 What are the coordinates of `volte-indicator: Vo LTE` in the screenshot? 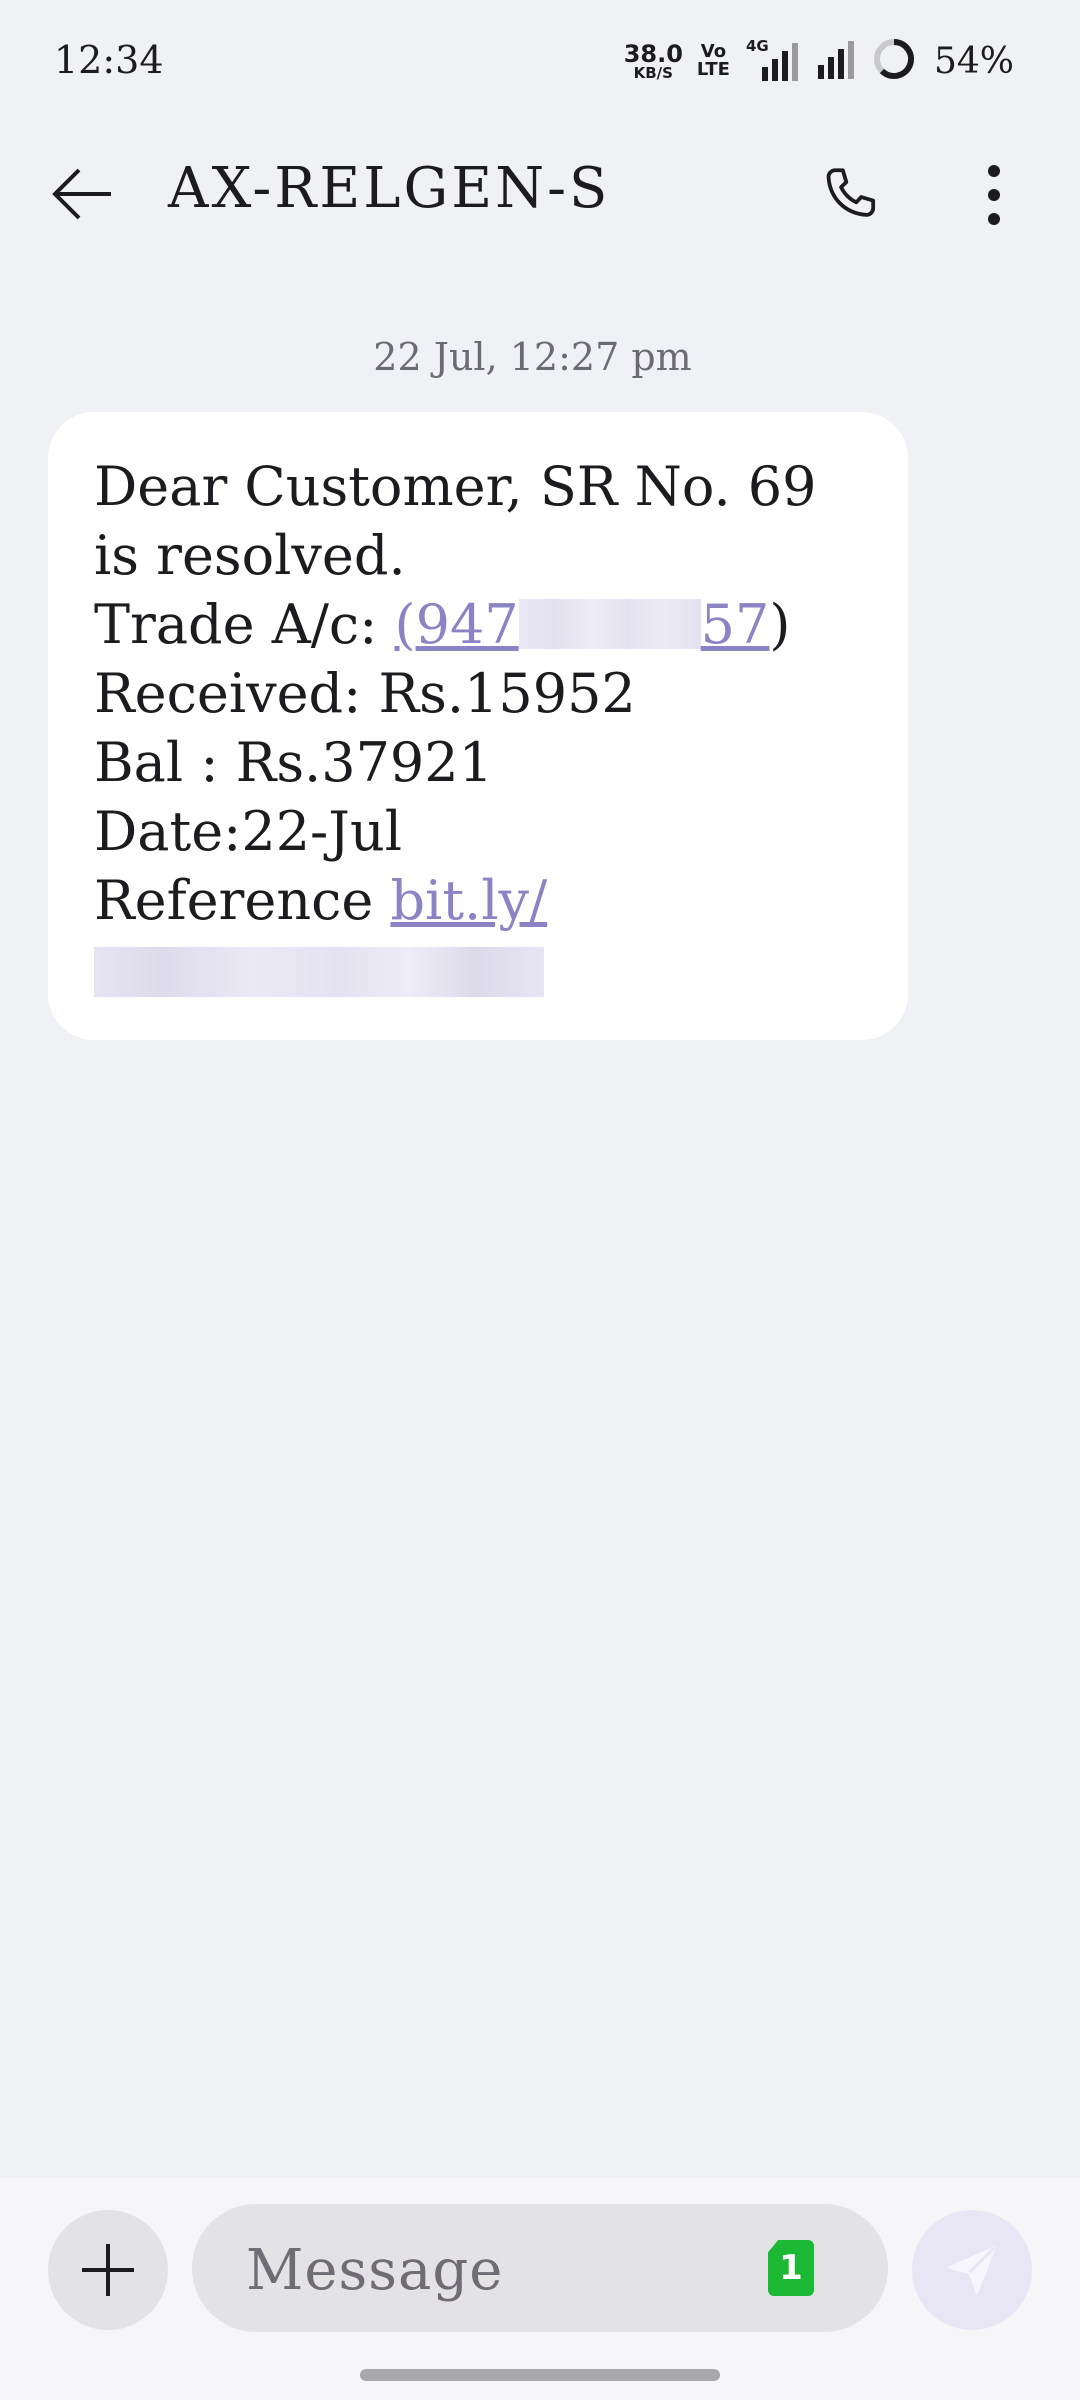 It's located at (713, 61).